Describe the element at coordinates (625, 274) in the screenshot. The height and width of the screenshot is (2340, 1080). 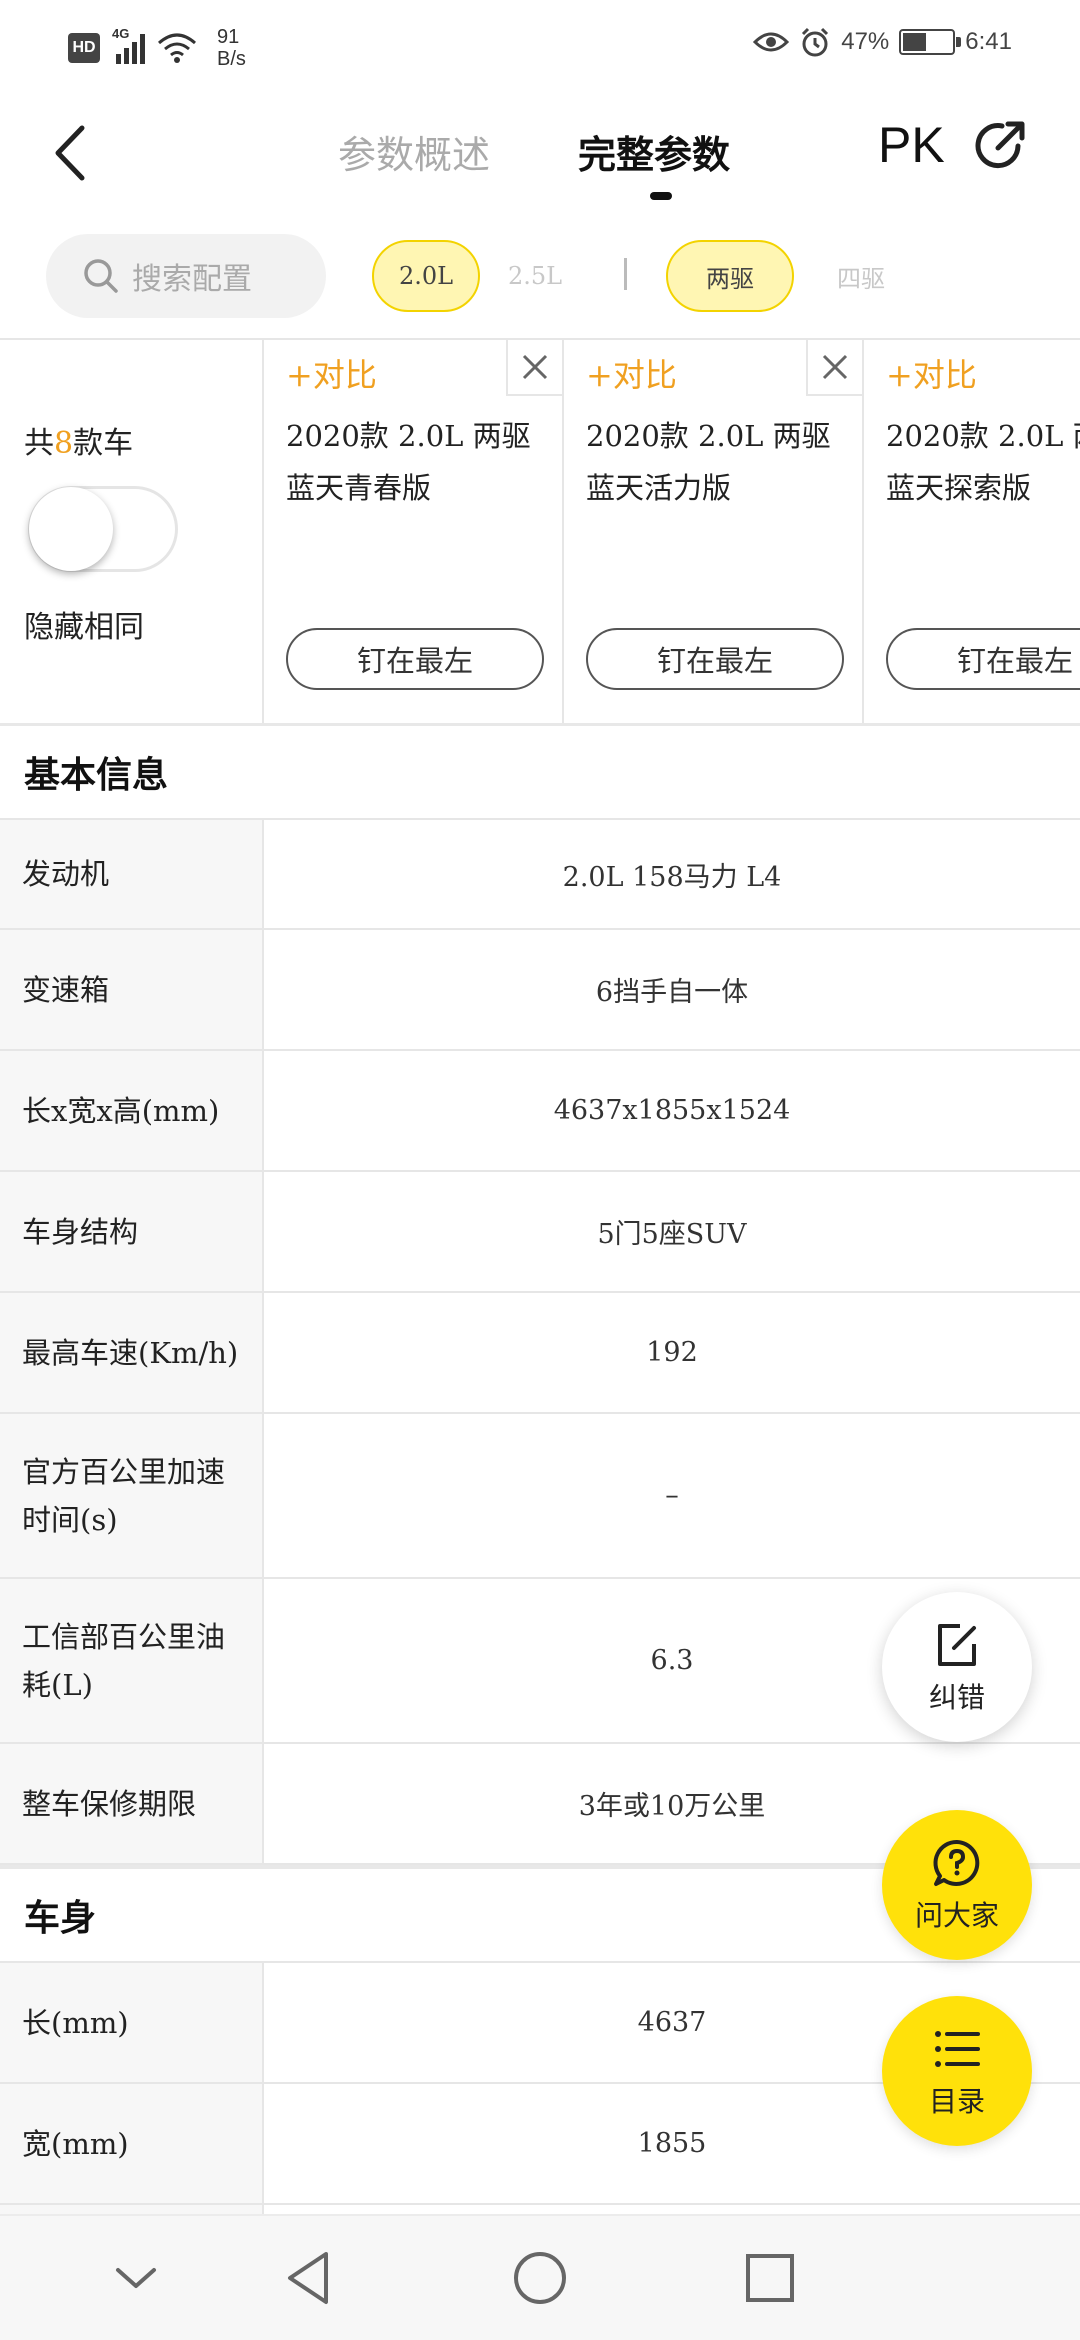
I see `chip-separator` at that location.